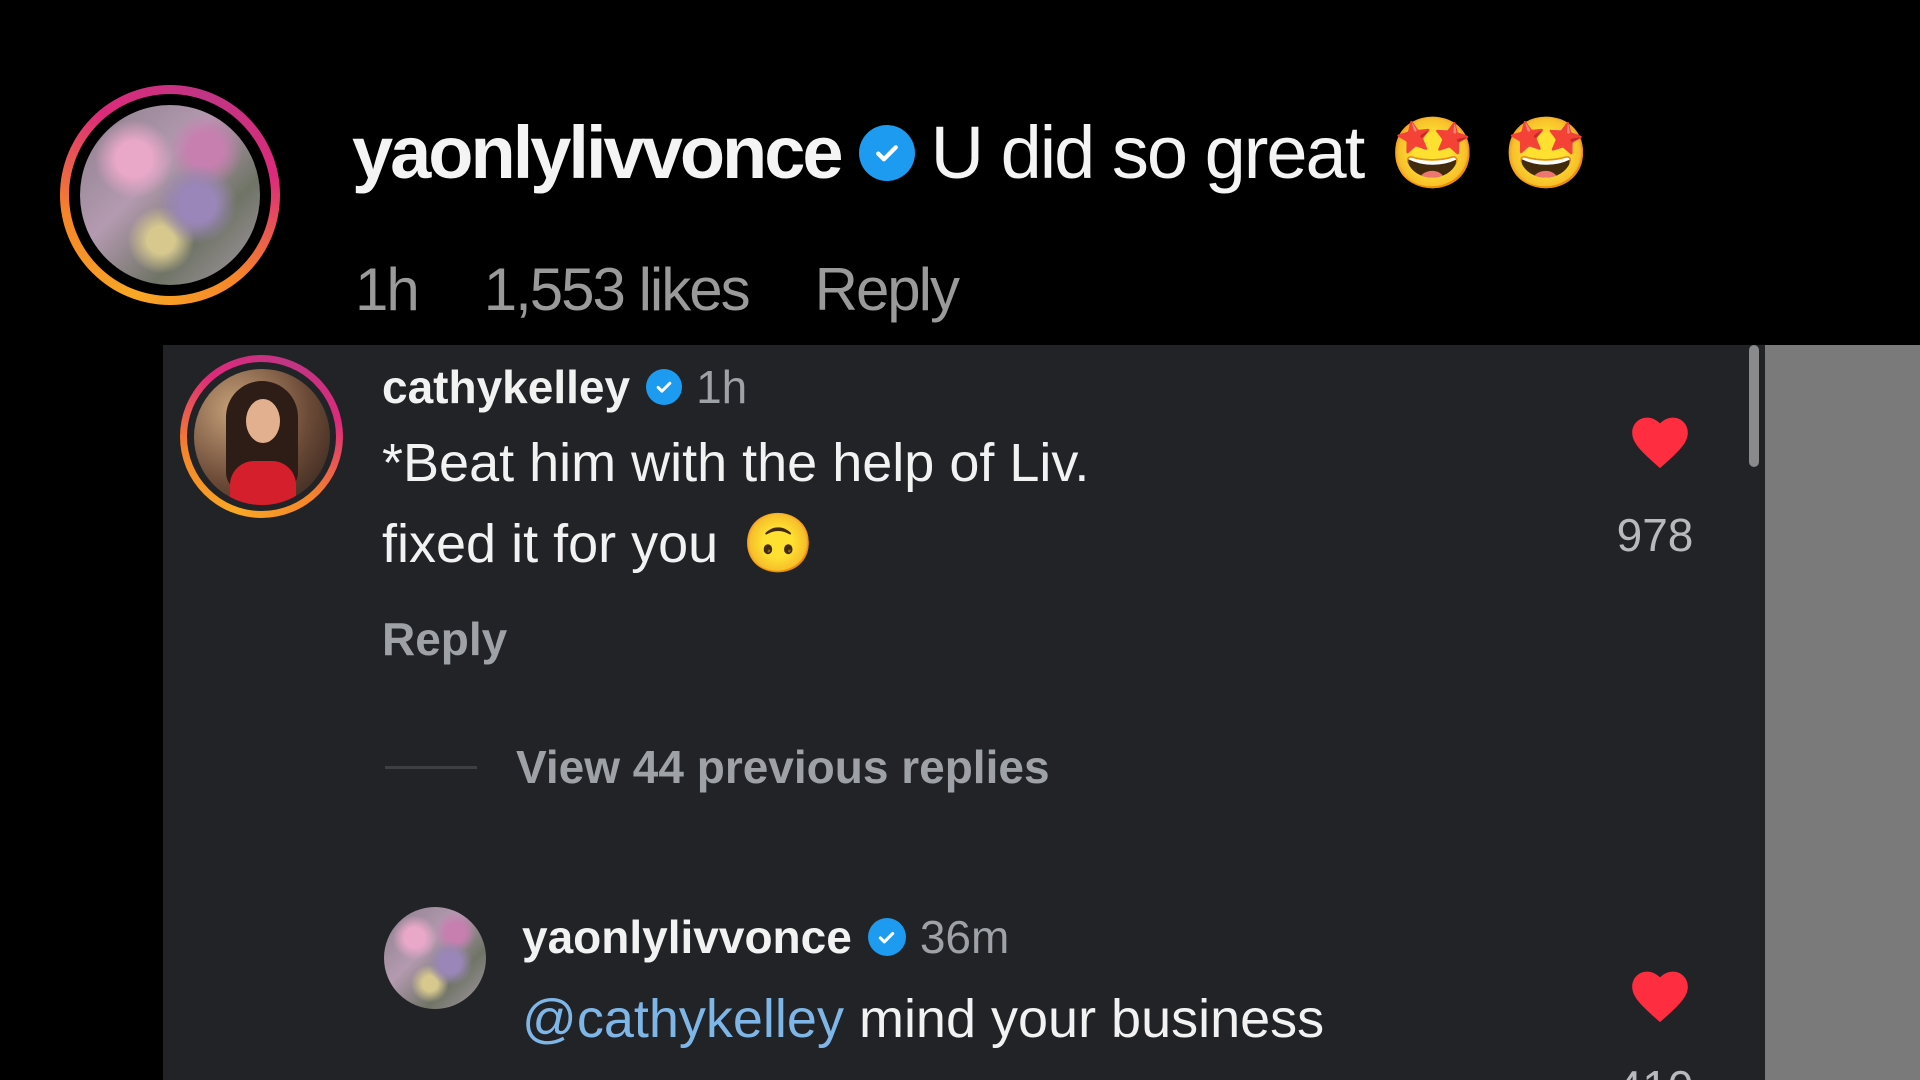  What do you see at coordinates (1148, 152) in the screenshot?
I see `comment-text: U did so great` at bounding box center [1148, 152].